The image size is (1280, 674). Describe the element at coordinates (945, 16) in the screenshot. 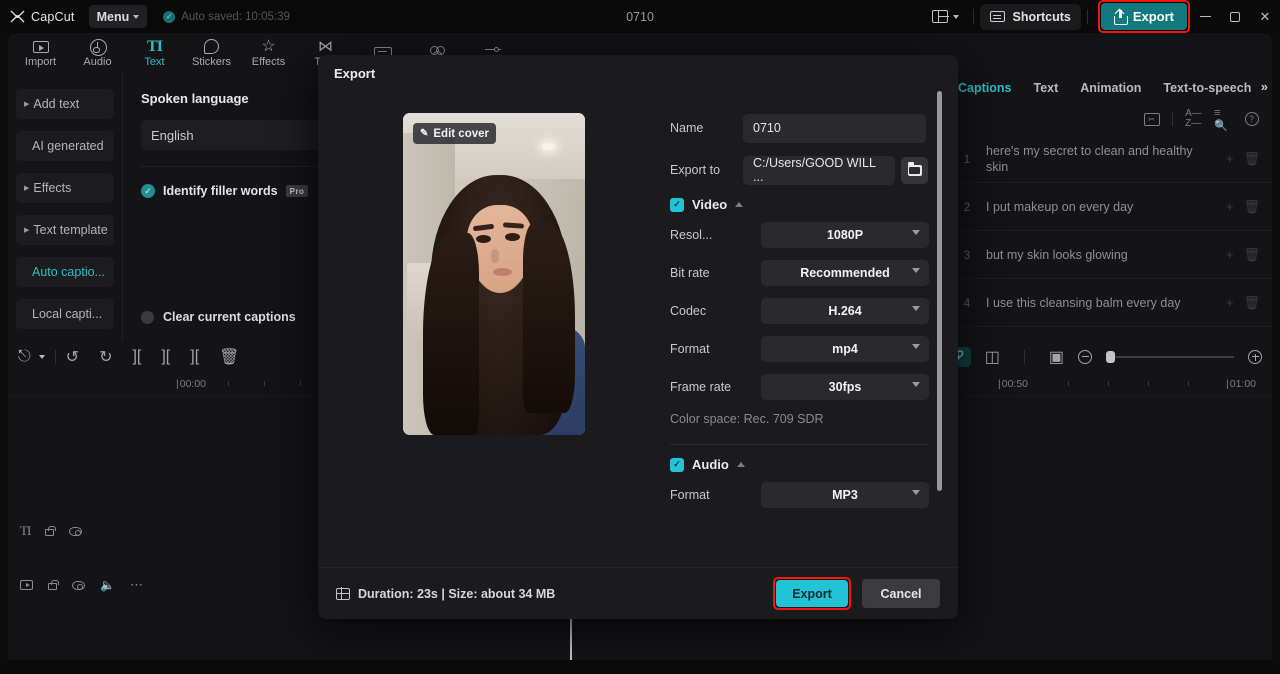

I see `layout-button` at that location.